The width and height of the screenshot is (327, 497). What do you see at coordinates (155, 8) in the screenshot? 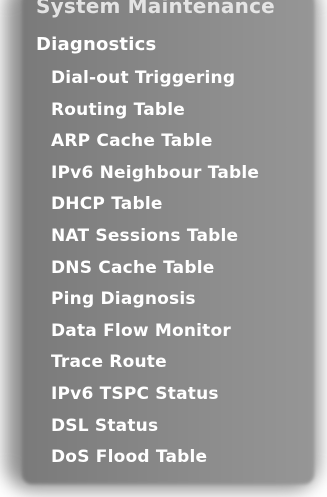
I see `menu-header-system-maintenance: System Maintenance` at bounding box center [155, 8].